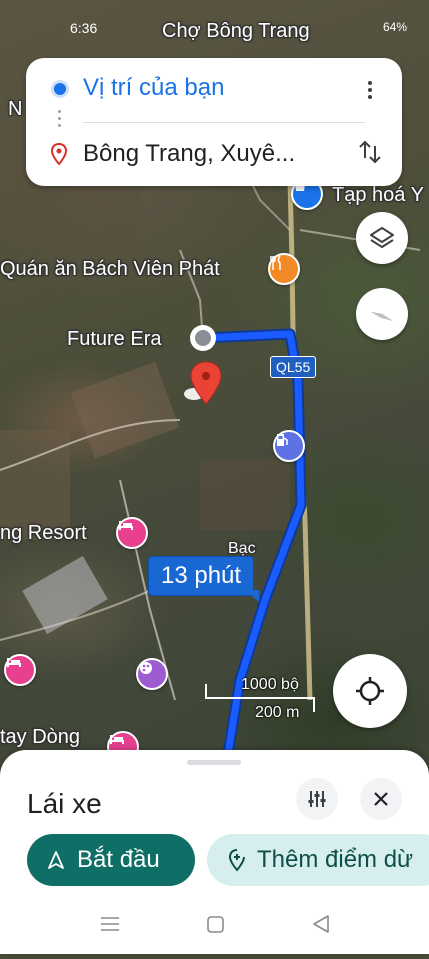 Image resolution: width=429 pixels, height=959 pixels. I want to click on add-stop-label: Thêm điểm dừ, so click(335, 859).